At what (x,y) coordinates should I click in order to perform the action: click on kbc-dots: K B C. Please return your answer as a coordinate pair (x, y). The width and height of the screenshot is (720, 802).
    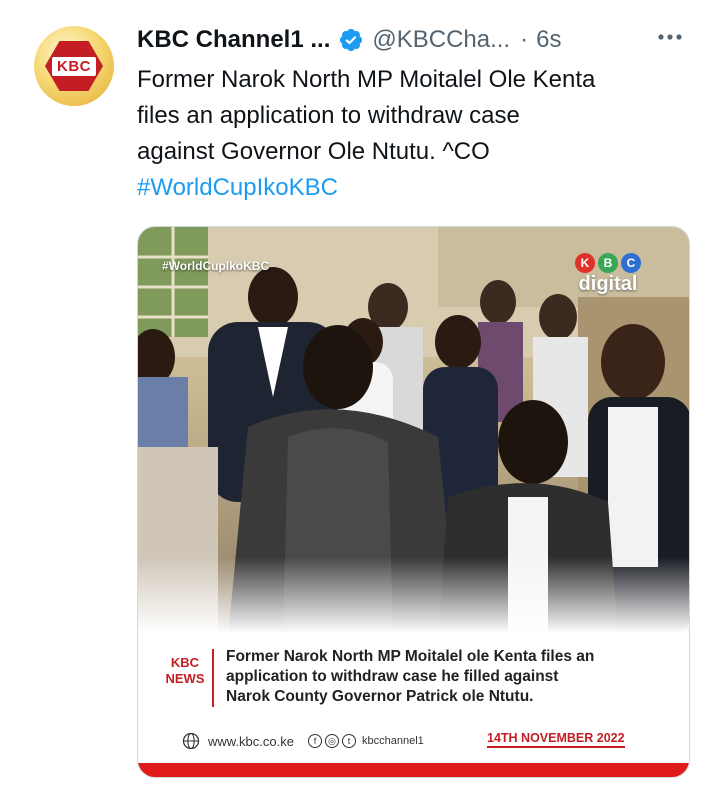
    Looking at the image, I should click on (608, 263).